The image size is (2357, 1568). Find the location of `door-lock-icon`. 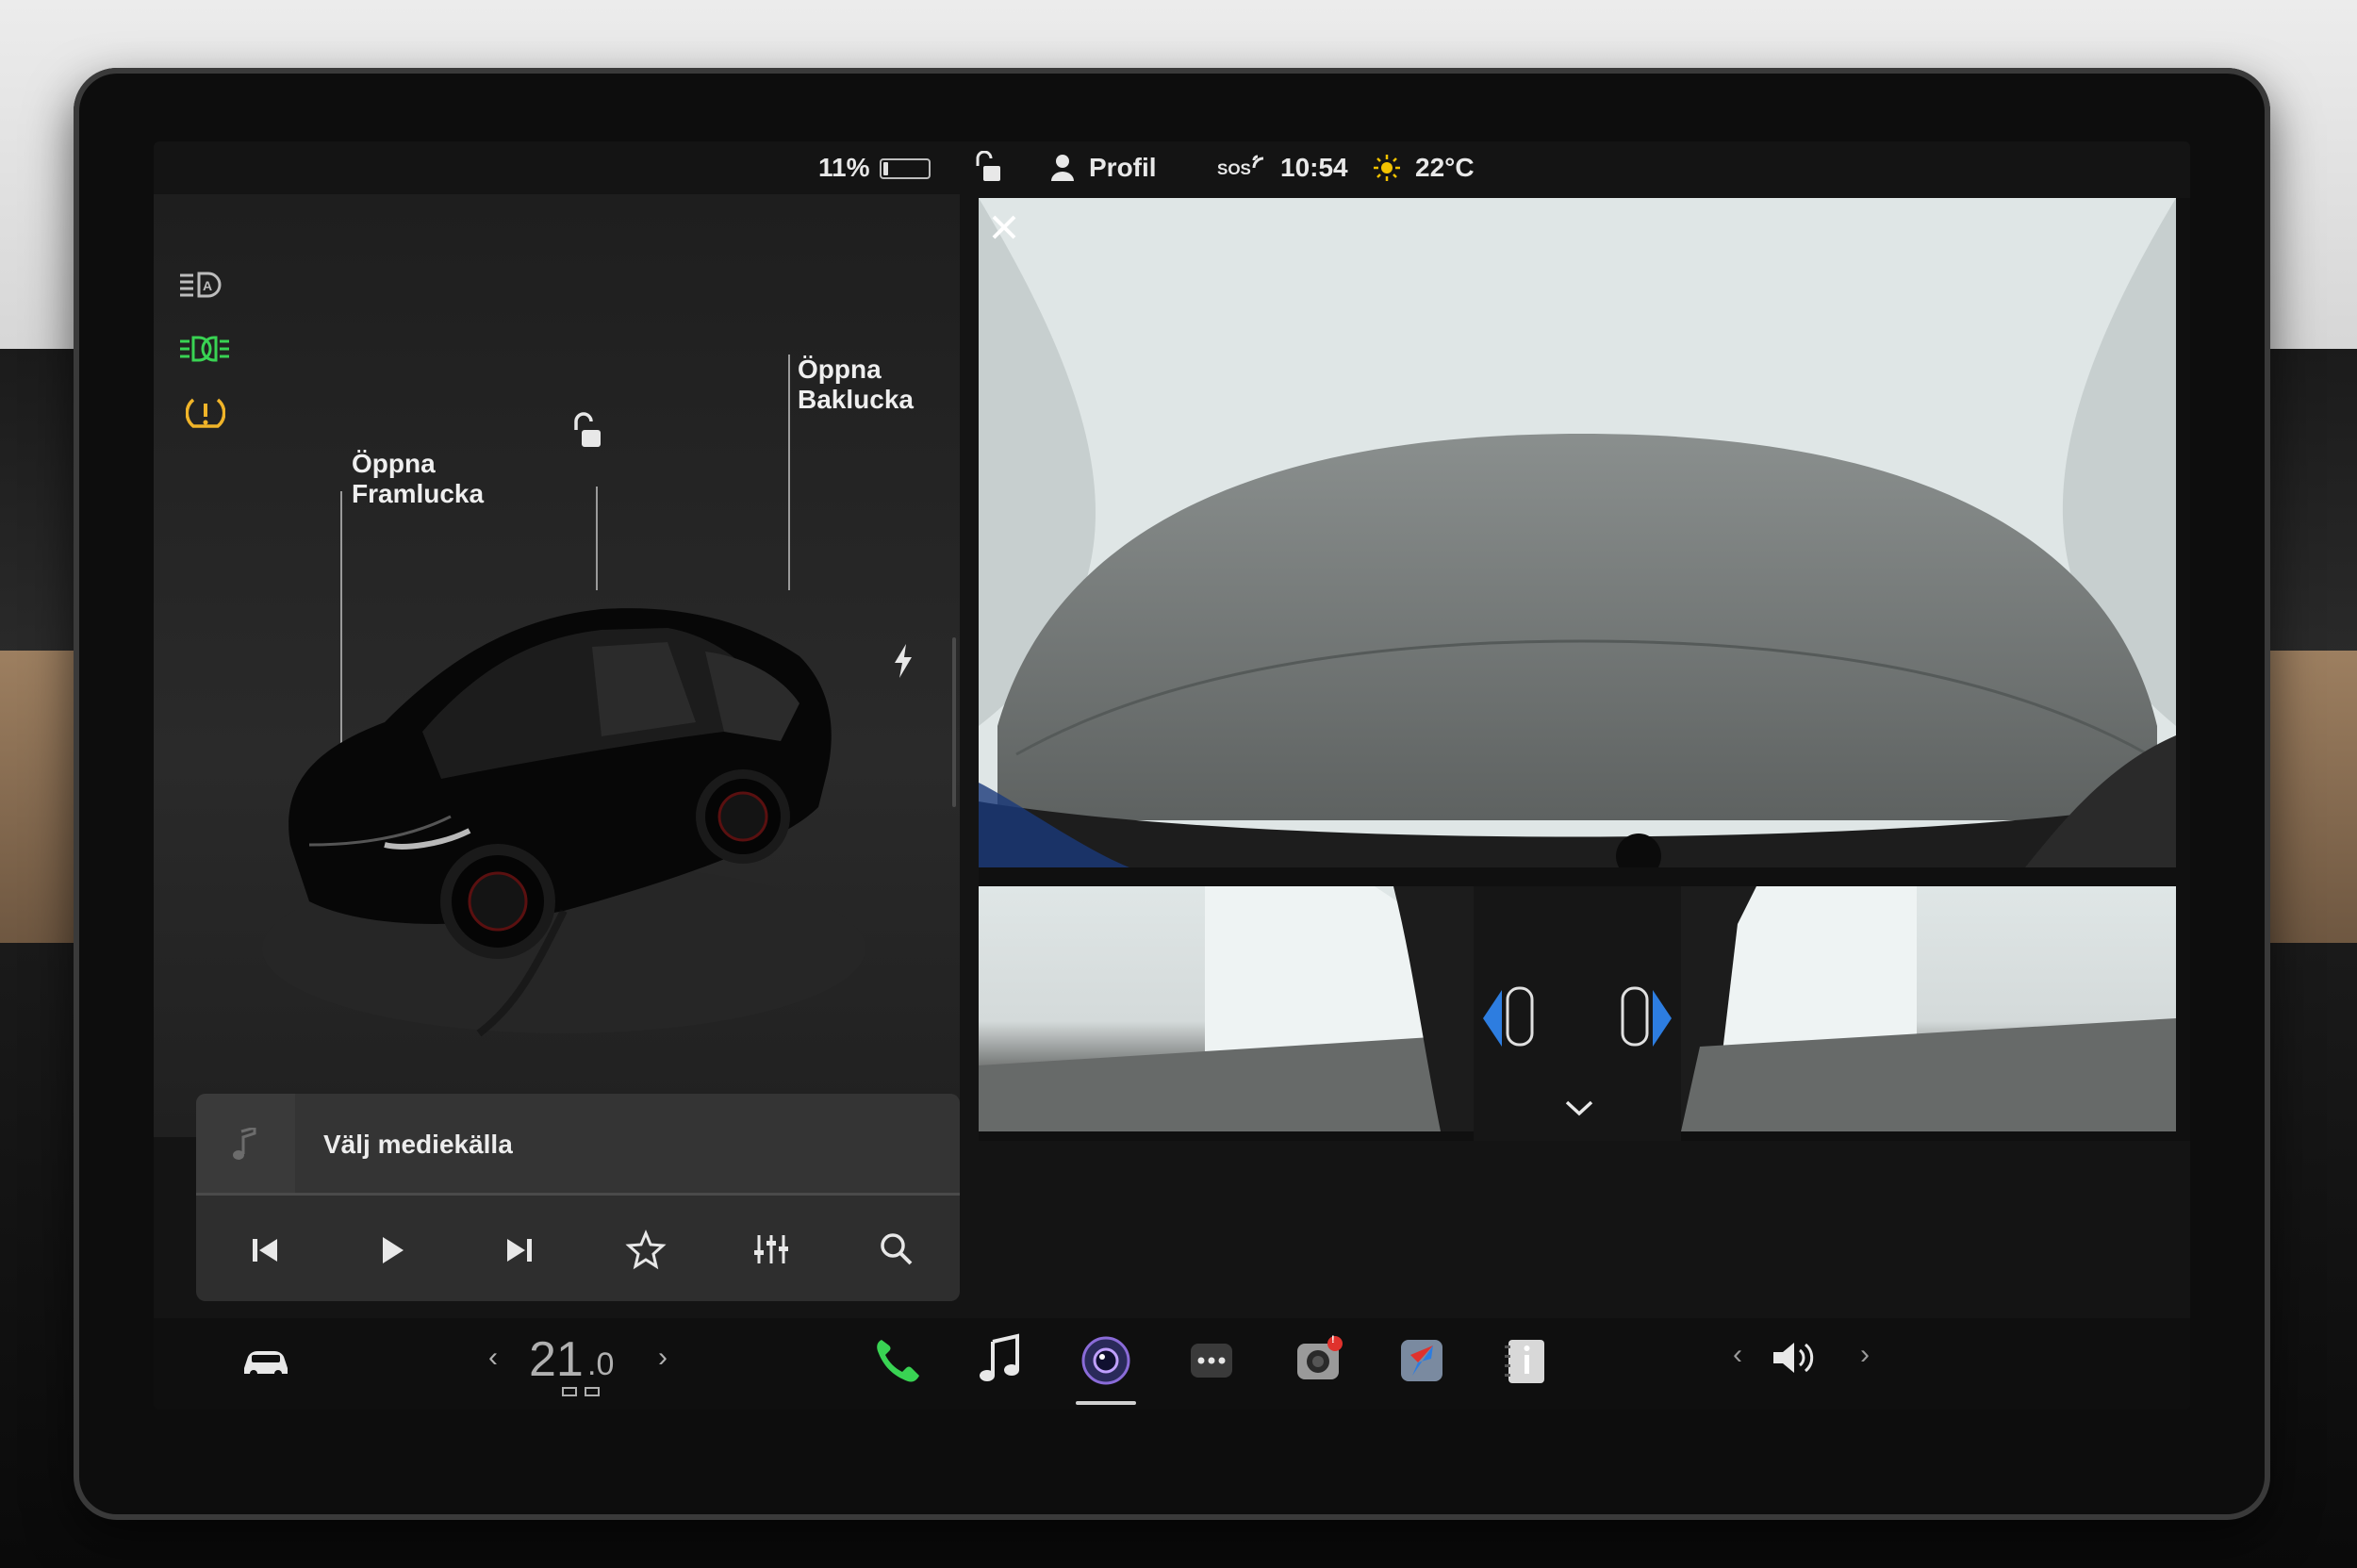

door-lock-icon is located at coordinates (587, 431).